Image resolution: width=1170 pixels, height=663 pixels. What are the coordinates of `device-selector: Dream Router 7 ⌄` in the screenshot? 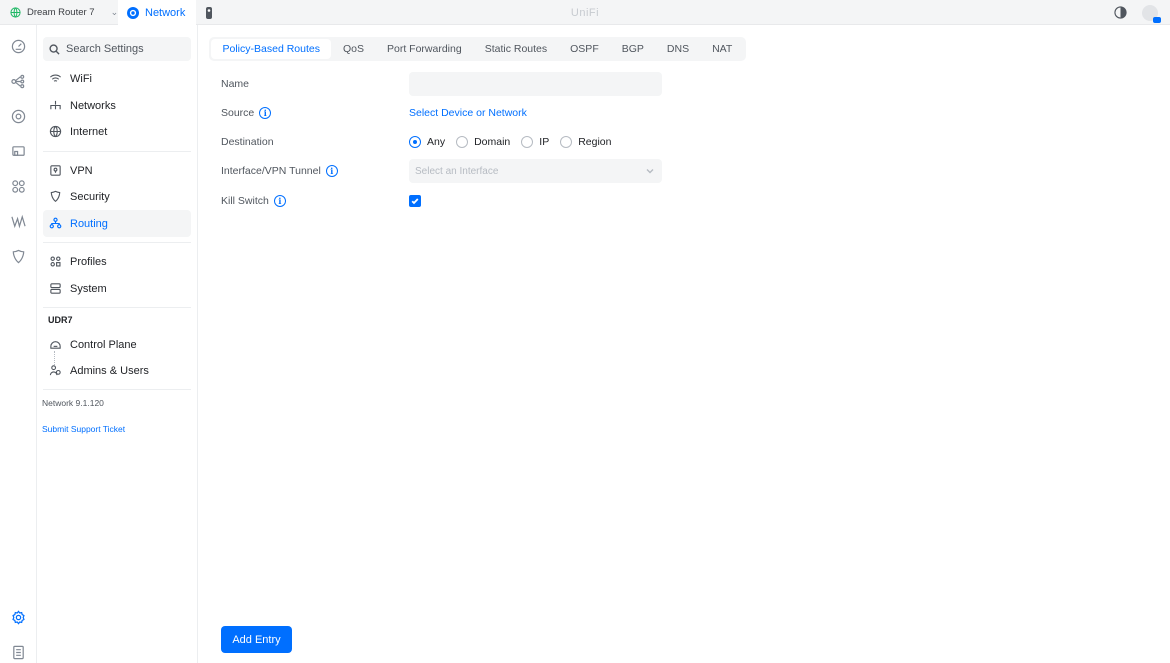 It's located at (64, 12).